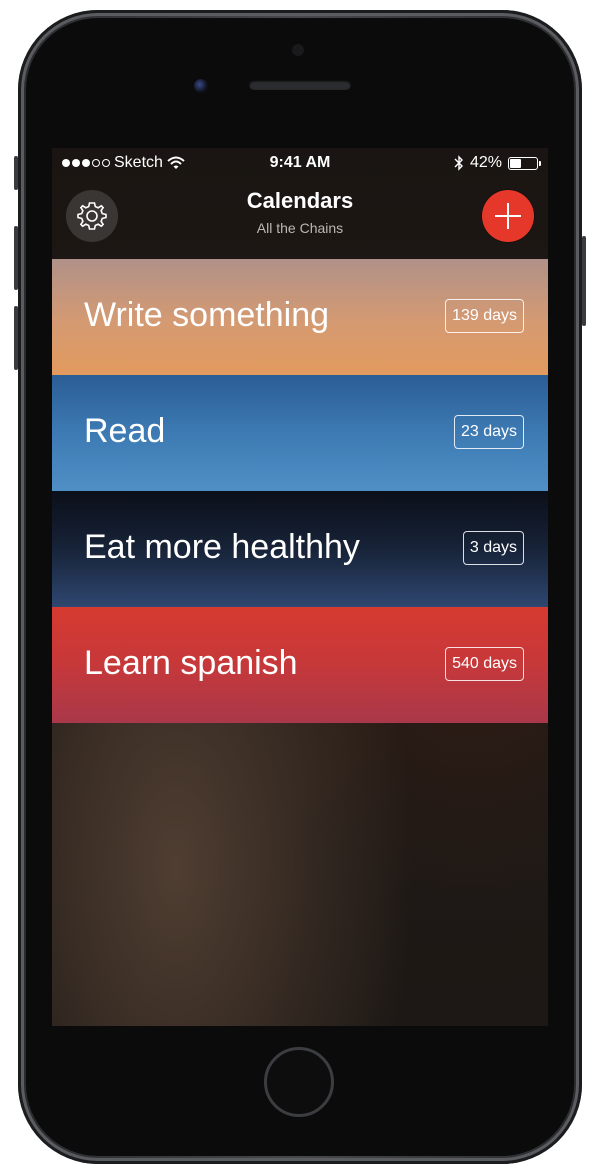  I want to click on chain-row-learn-spanish: Learn spanish 540 days, so click(300, 665).